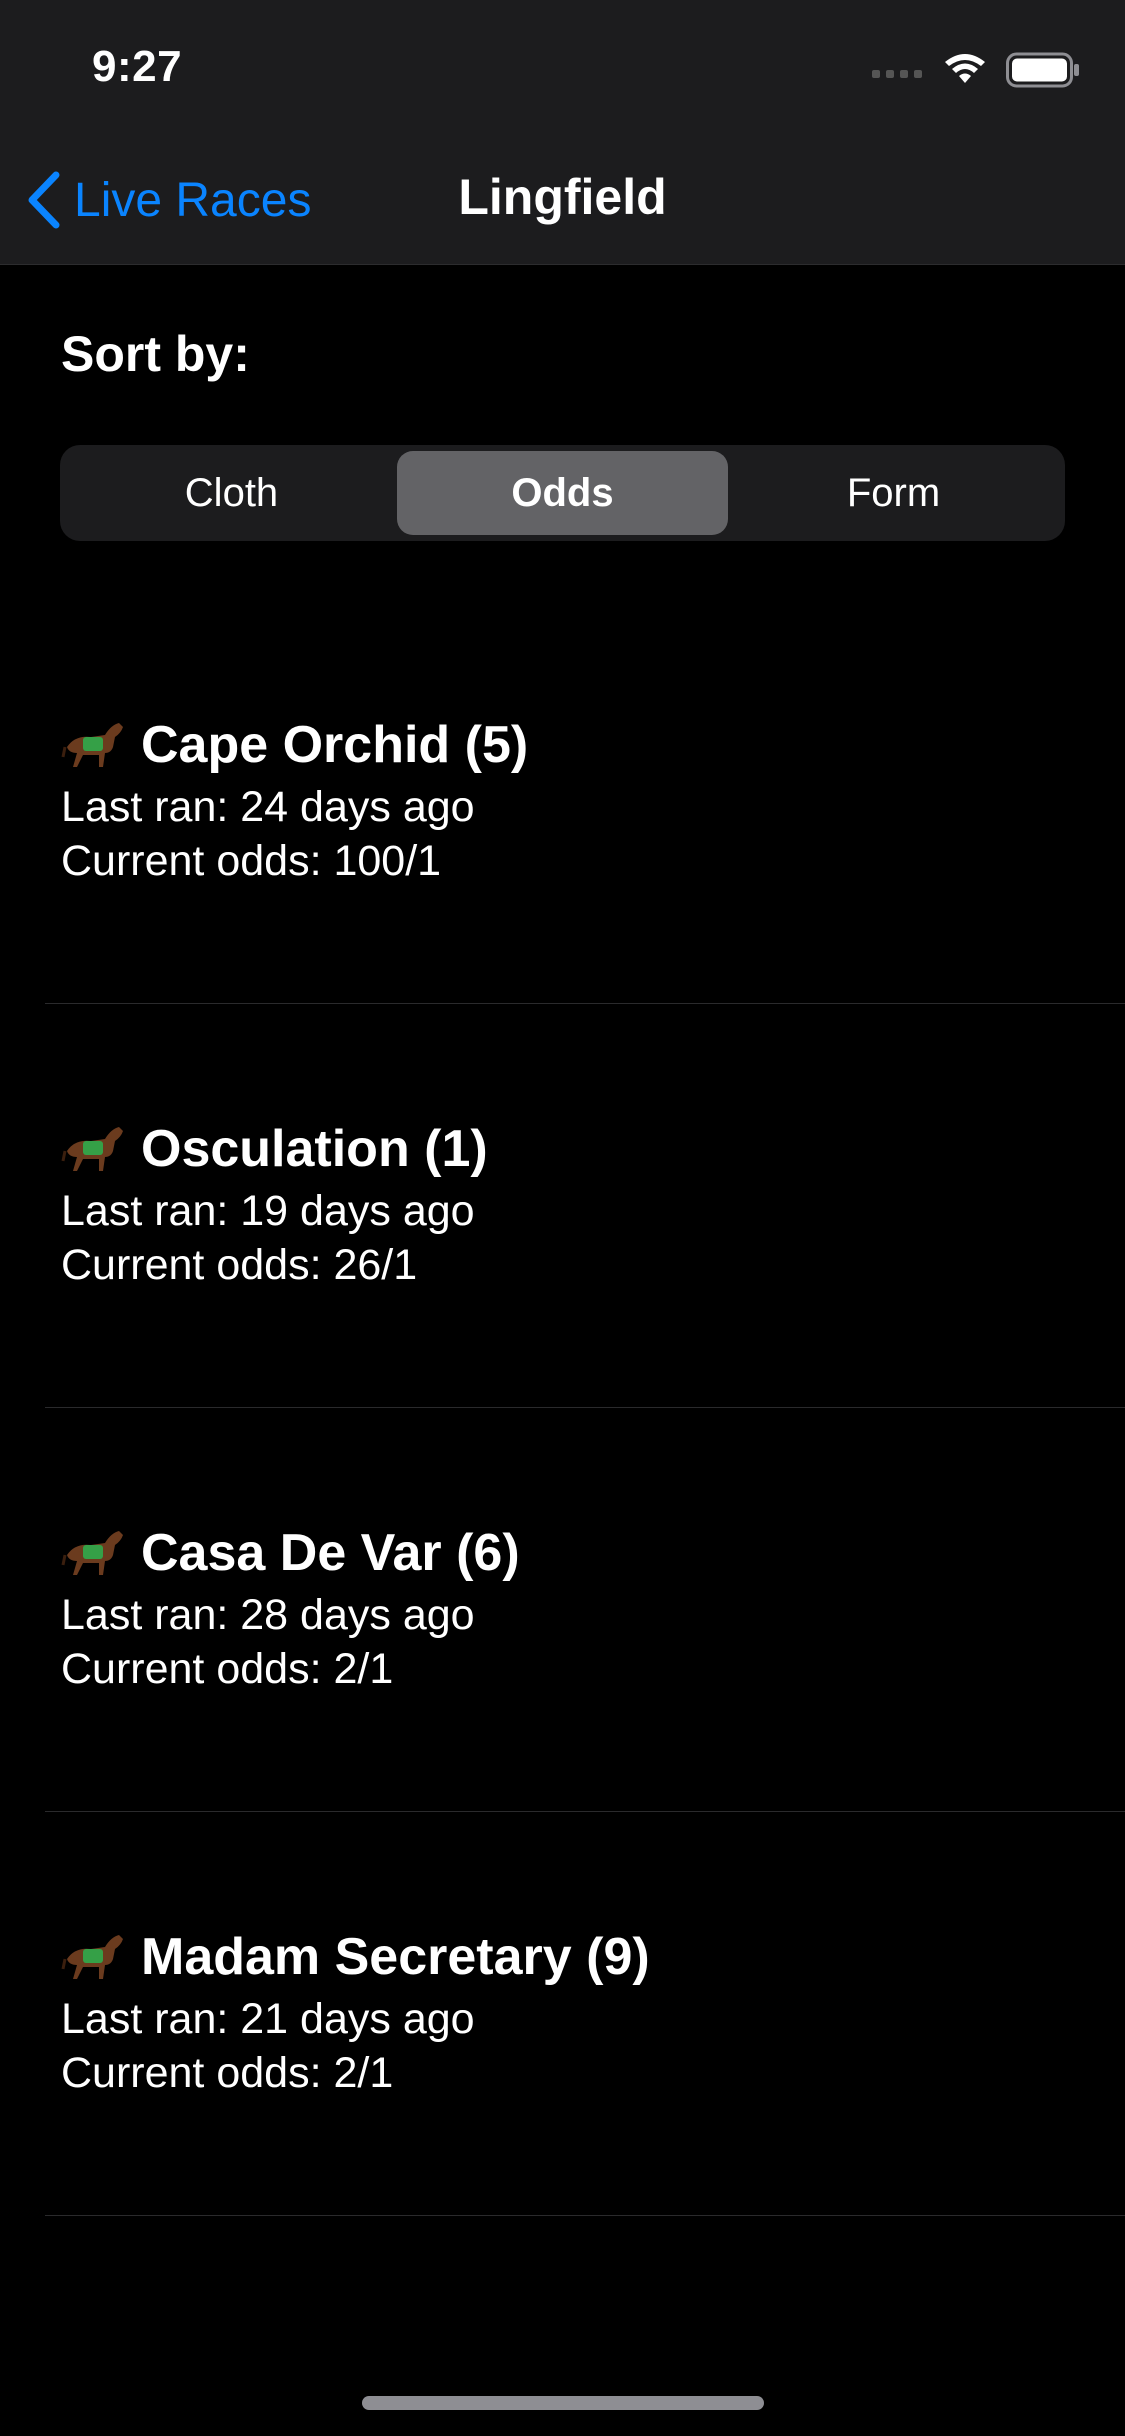  I want to click on sort-segmented-control: Cloth Odds Form, so click(562, 493).